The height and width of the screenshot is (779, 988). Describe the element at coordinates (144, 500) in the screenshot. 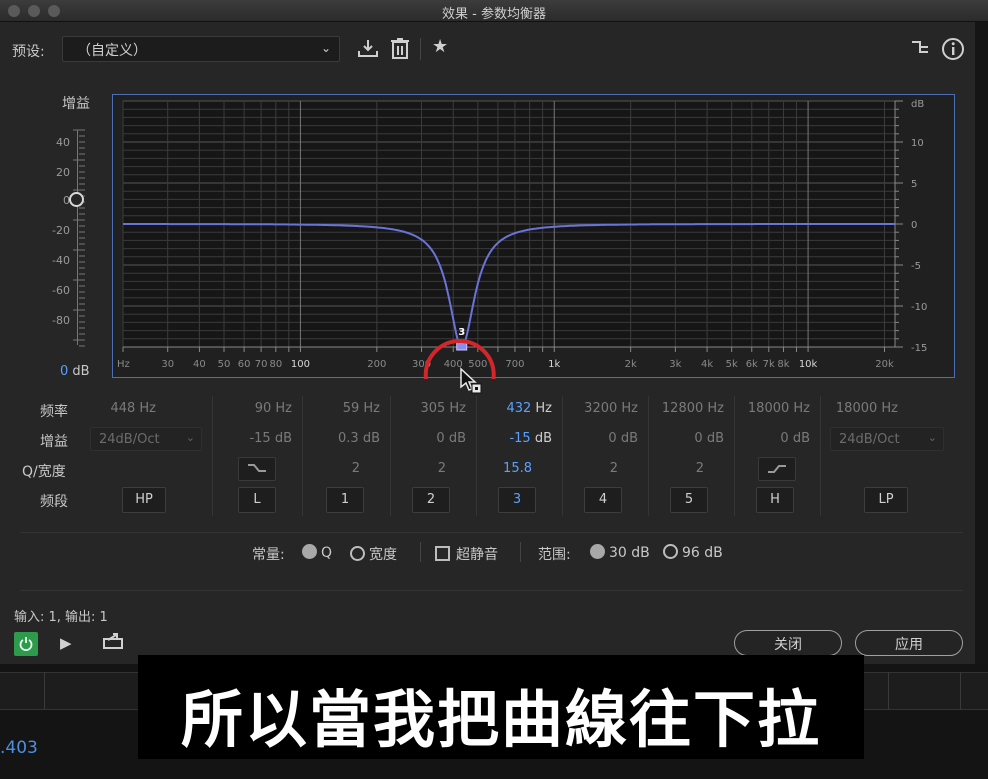

I see `band-hp-button: HP` at that location.